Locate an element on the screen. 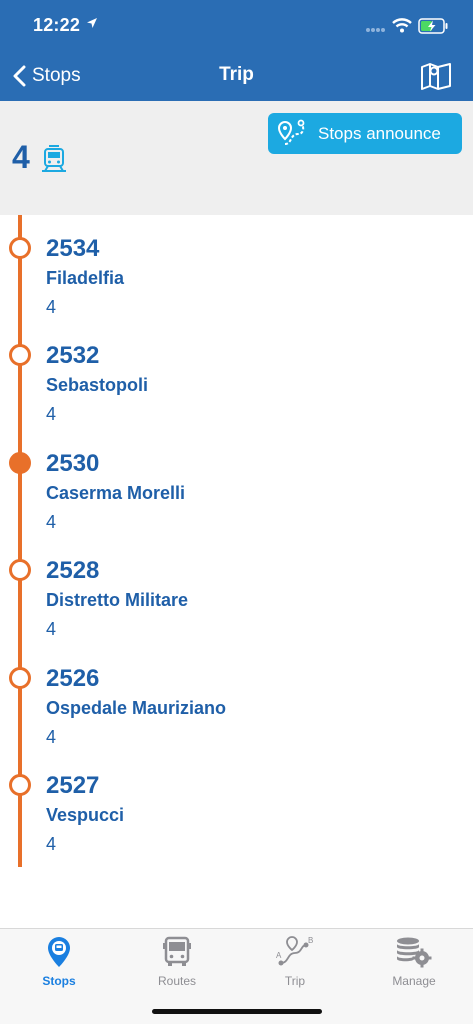 The image size is (473, 1024). list-item: 2530 Caserma Morelli 4 is located at coordinates (236, 481).